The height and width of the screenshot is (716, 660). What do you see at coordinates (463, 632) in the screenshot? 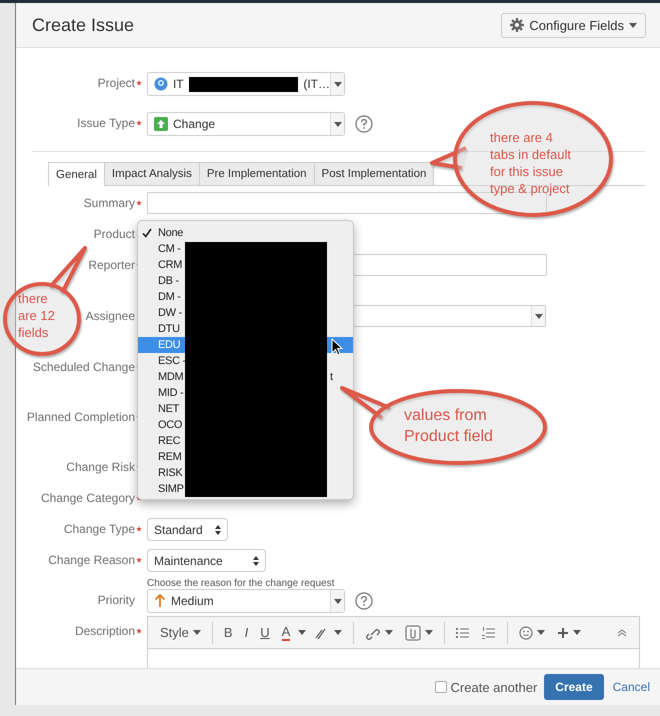
I see `bullet-list-icon` at bounding box center [463, 632].